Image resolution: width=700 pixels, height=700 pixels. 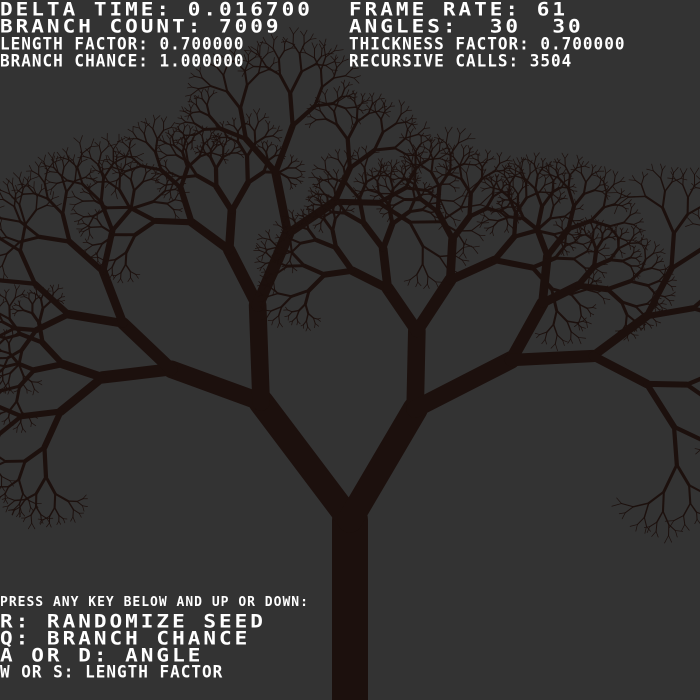 What do you see at coordinates (461, 60) in the screenshot?
I see `recursive-calls-readout: RECURSIVE CALLS: 3504` at bounding box center [461, 60].